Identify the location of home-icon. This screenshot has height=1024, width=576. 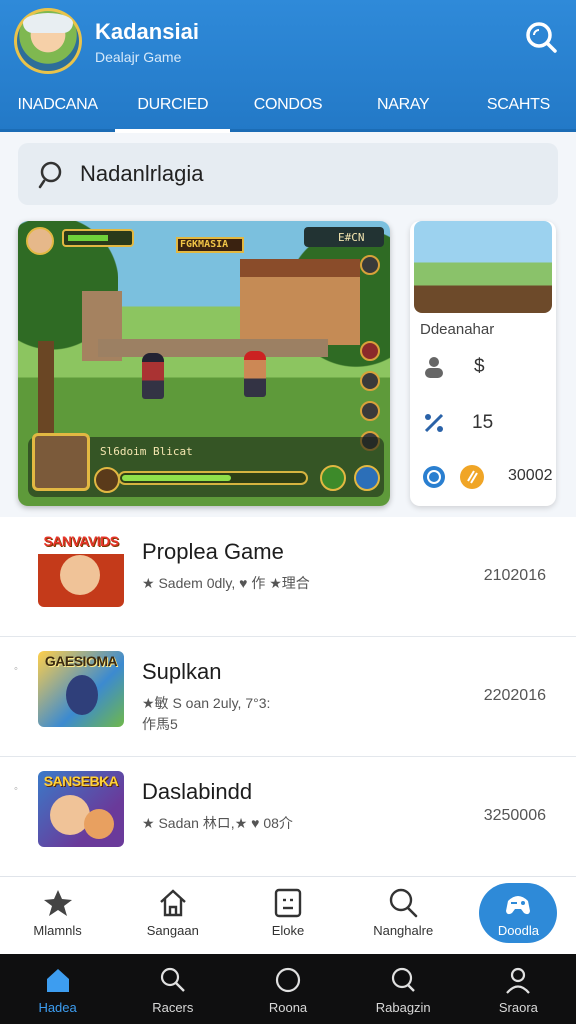
(57, 980).